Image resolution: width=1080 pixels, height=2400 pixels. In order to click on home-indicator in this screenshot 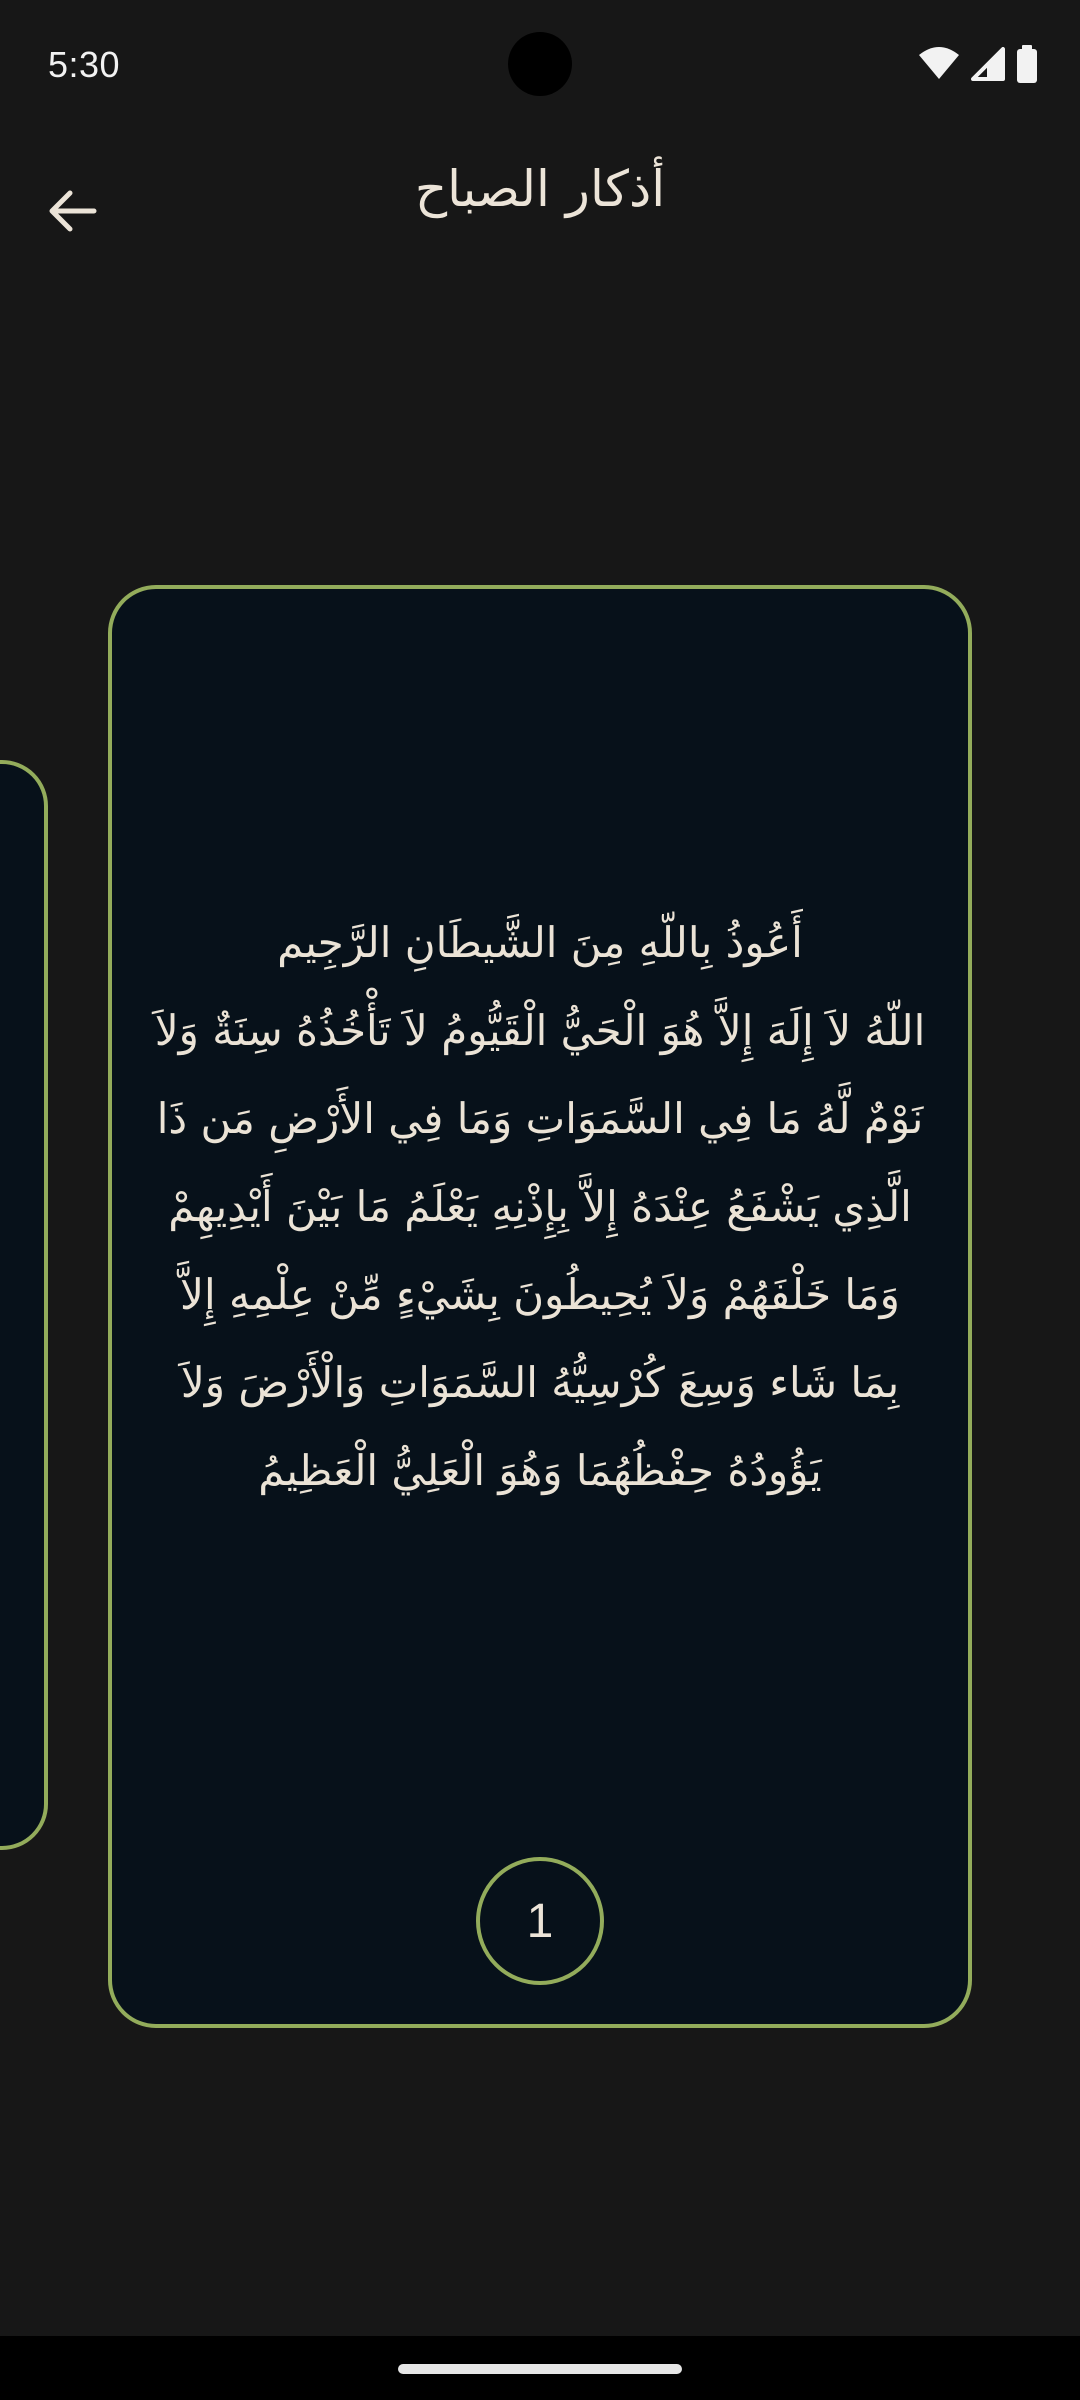, I will do `click(540, 2369)`.